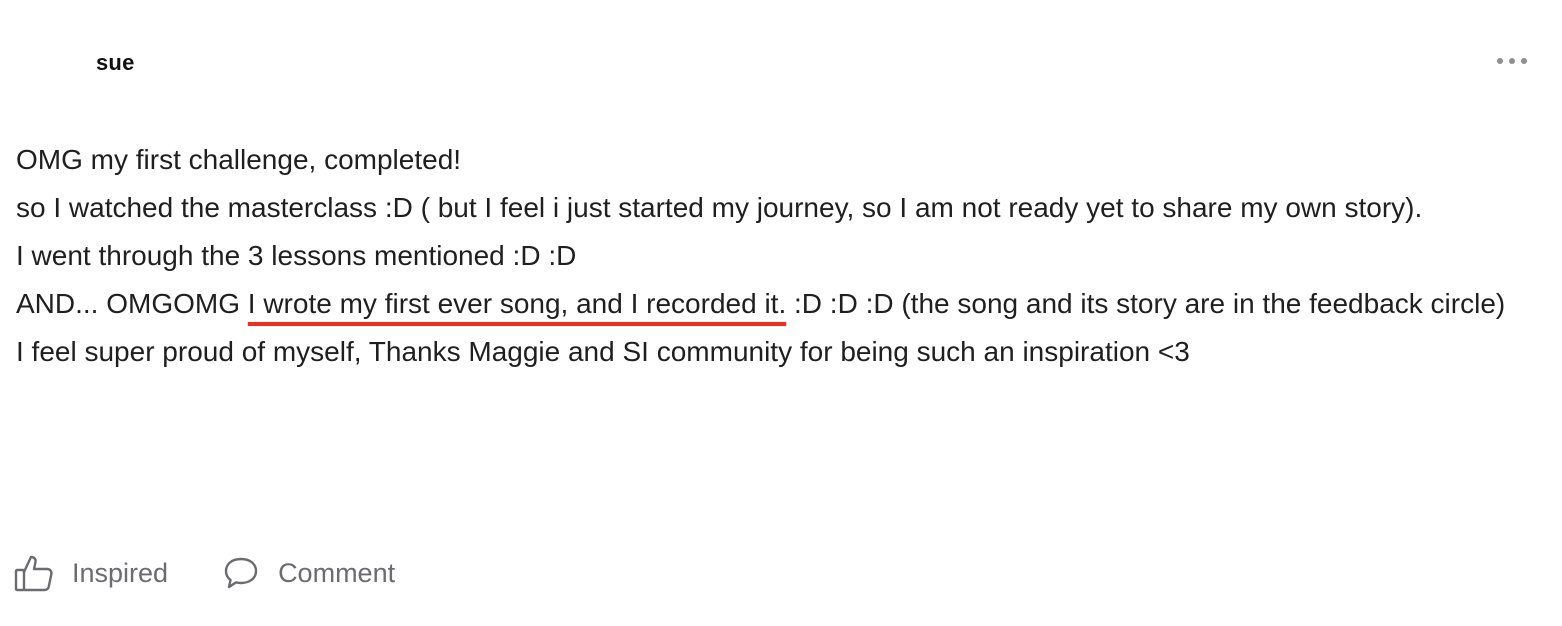  I want to click on post-actions: Inspired Comment, so click(231, 573).